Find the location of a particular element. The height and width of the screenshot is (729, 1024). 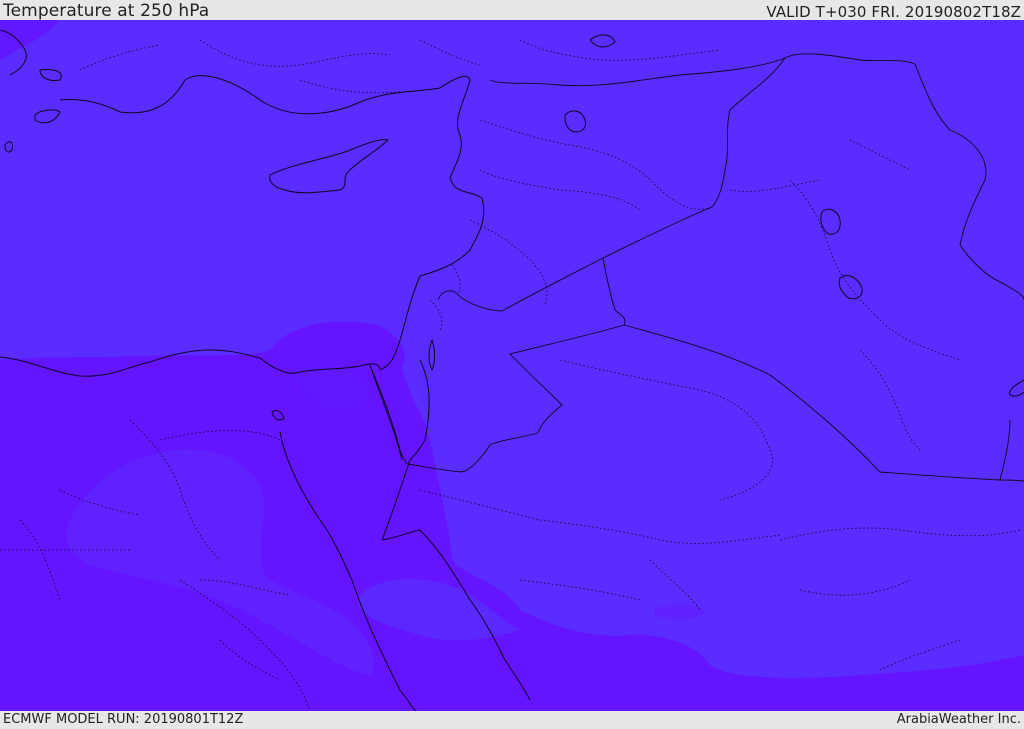

valid-time-label: VALID T+030 FRI. 20190802T18Z is located at coordinates (893, 12).